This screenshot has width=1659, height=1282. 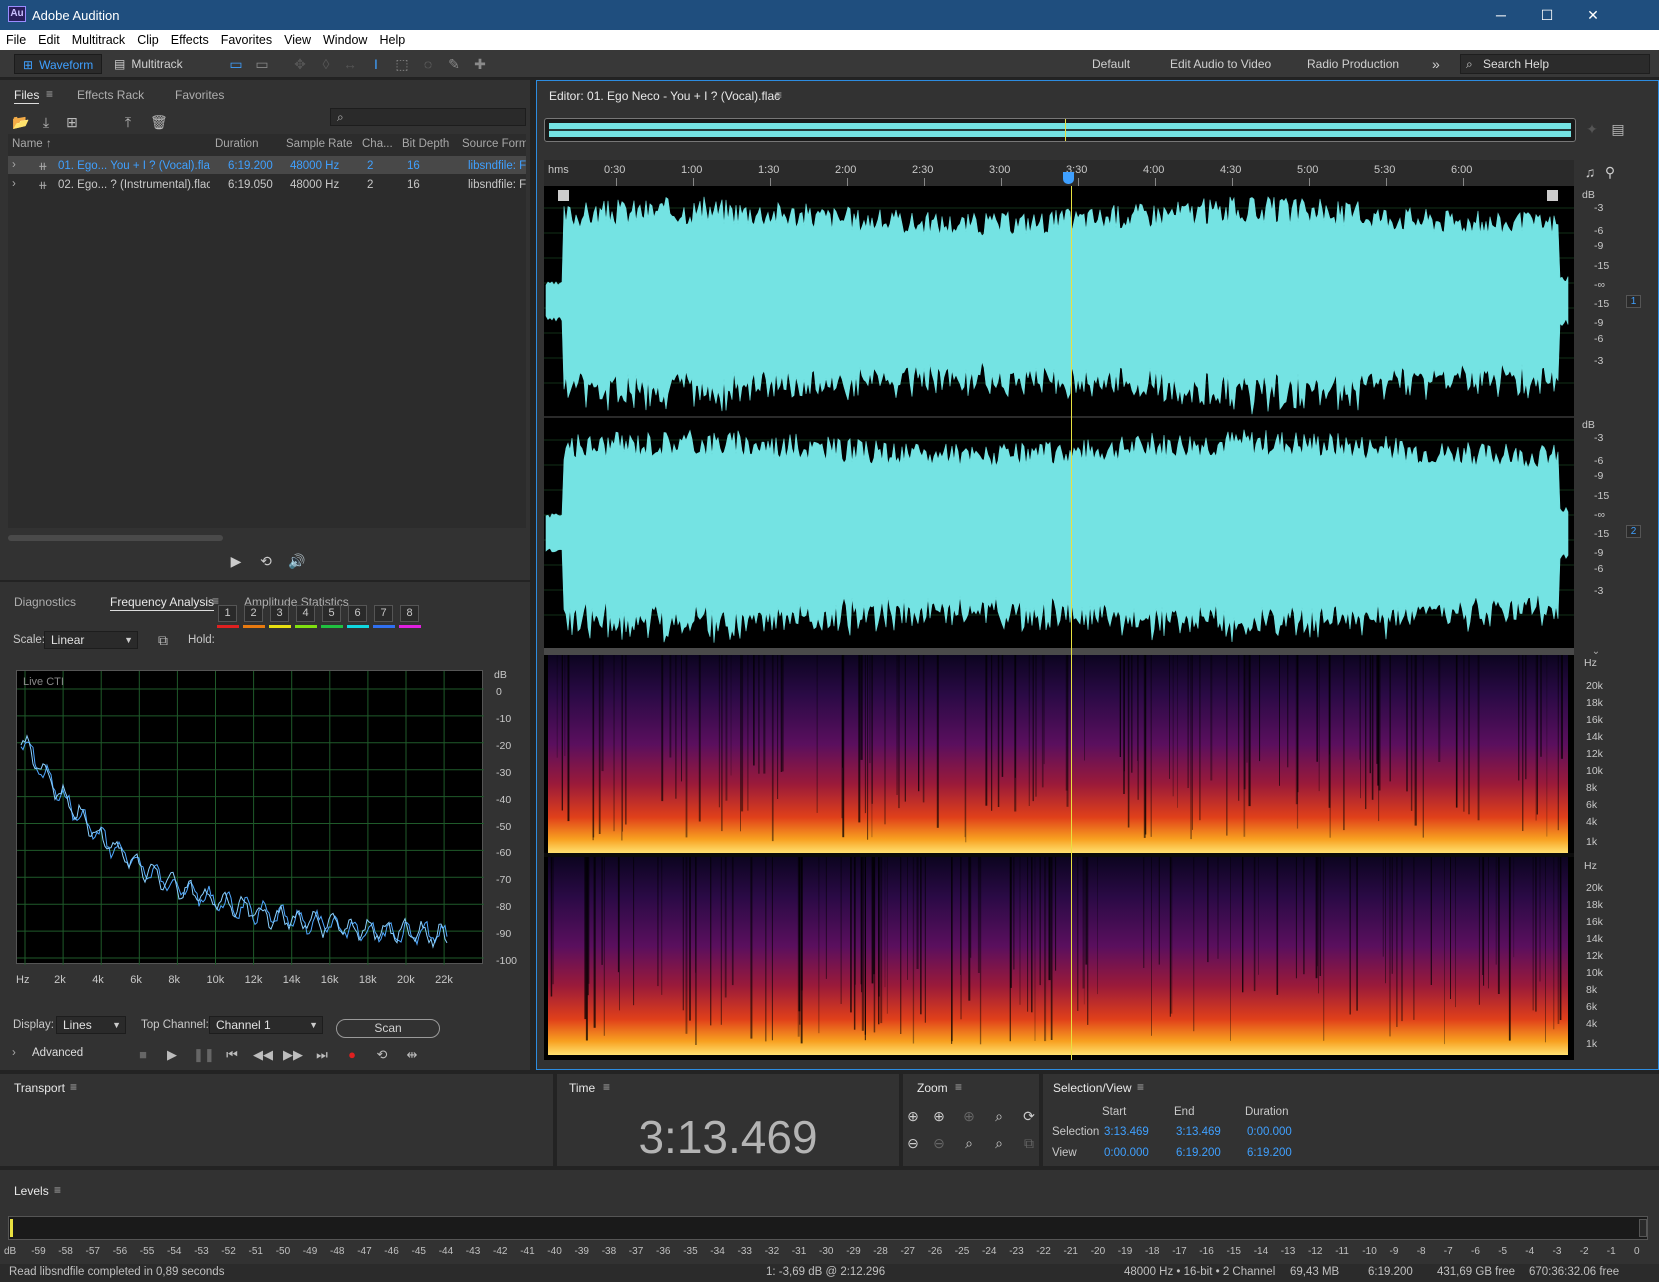 What do you see at coordinates (1029, 1143) in the screenshot?
I see `zoom-tracks-icon: ⧉` at bounding box center [1029, 1143].